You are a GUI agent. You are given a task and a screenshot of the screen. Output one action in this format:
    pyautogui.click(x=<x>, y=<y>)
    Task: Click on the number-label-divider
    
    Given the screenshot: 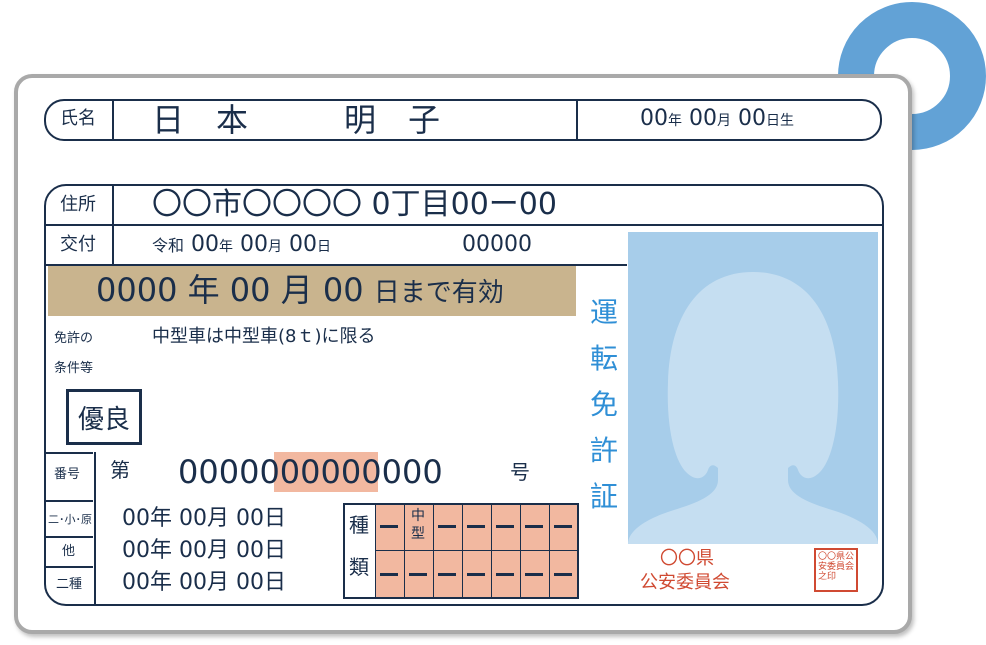 What is the action you would take?
    pyautogui.click(x=95, y=528)
    